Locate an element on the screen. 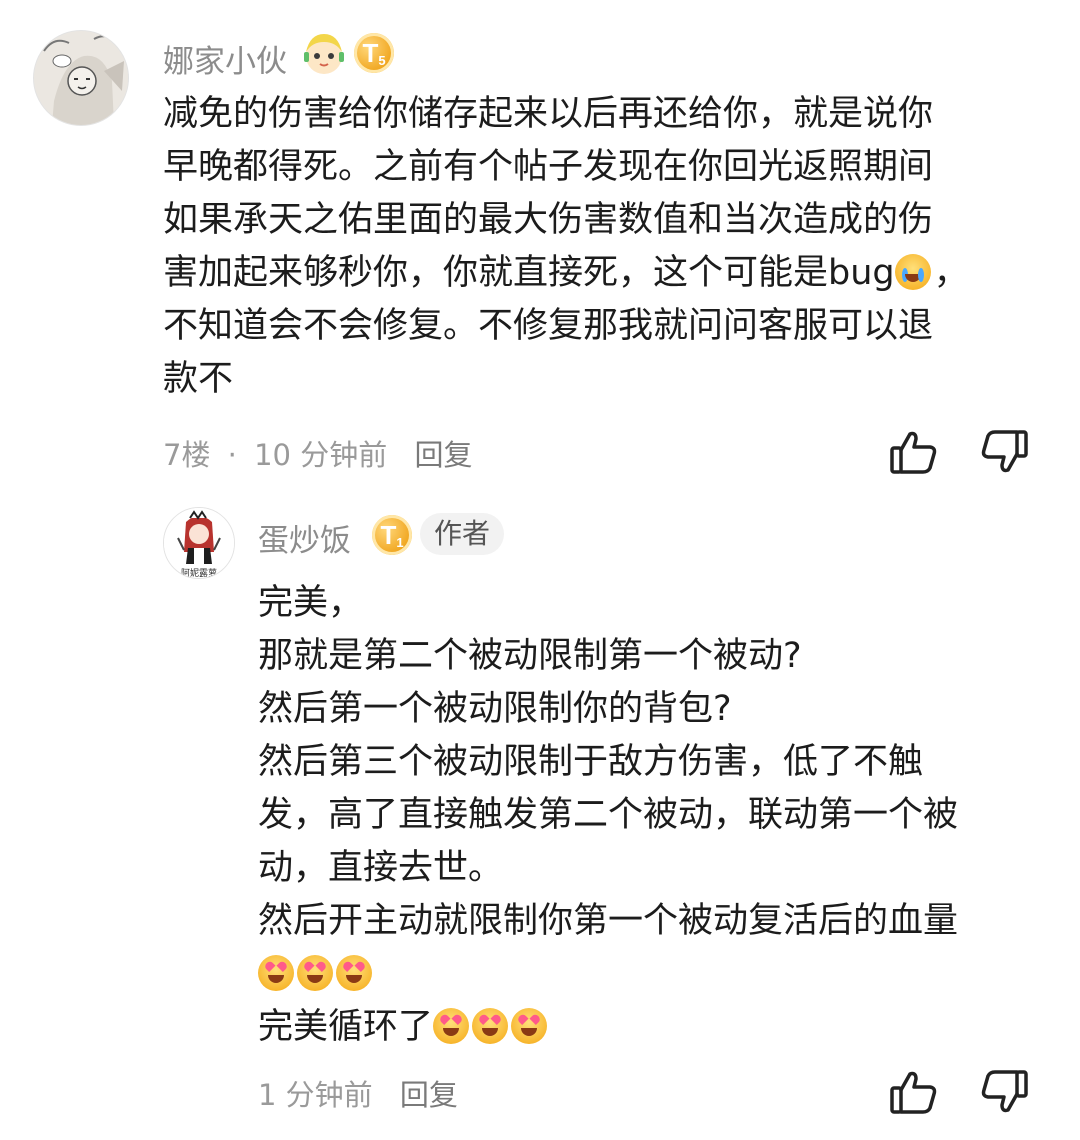 The width and height of the screenshot is (1080, 1140). reply-meta: 1 分钟前 回复 is located at coordinates (358, 1093).